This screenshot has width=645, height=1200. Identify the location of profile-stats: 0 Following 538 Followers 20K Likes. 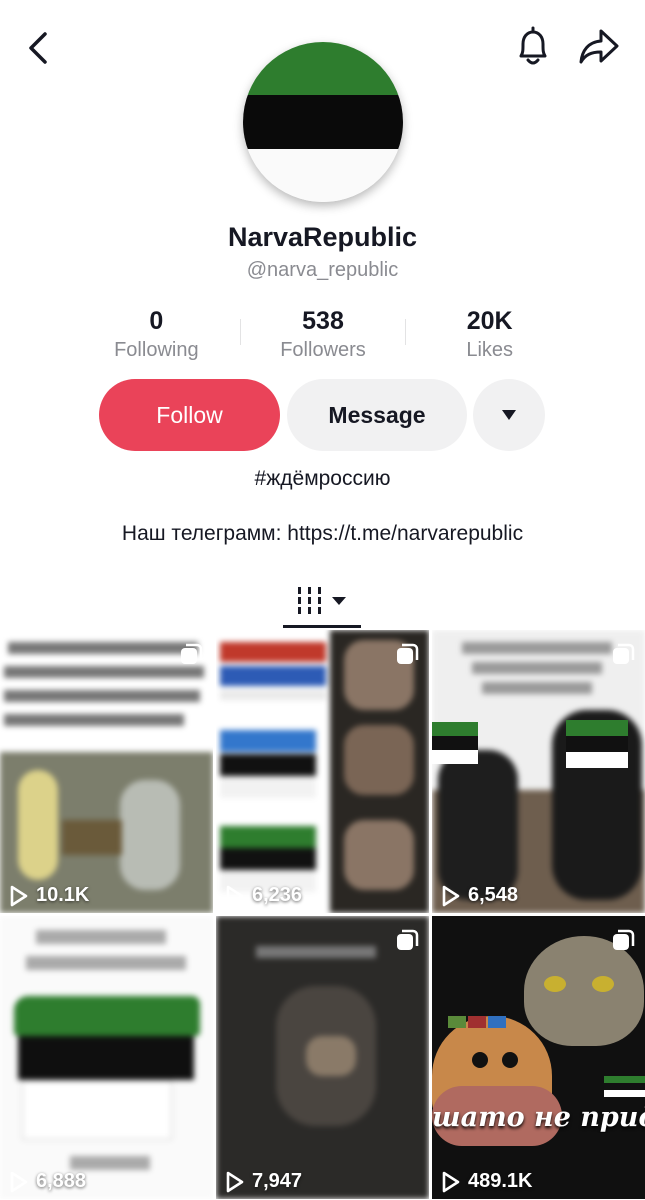
(323, 335).